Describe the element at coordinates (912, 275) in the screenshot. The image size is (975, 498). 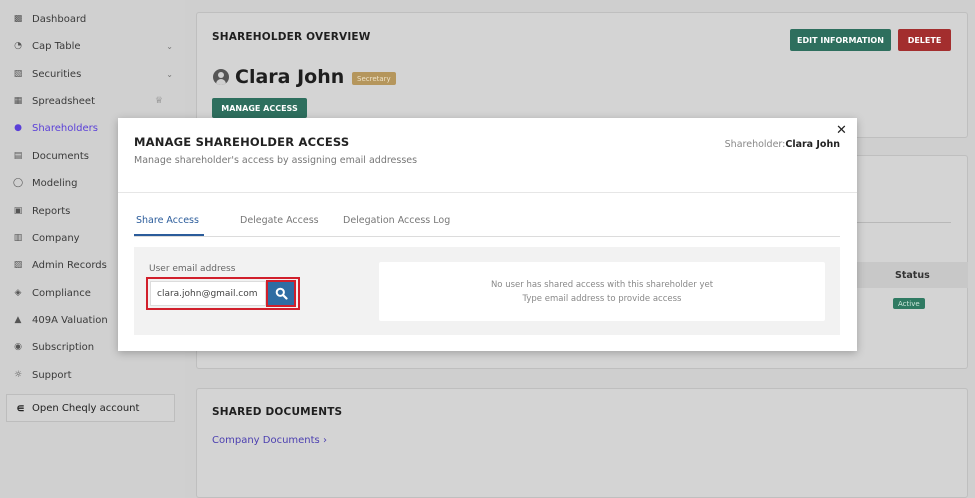
I see `status-column-header: Status` at that location.